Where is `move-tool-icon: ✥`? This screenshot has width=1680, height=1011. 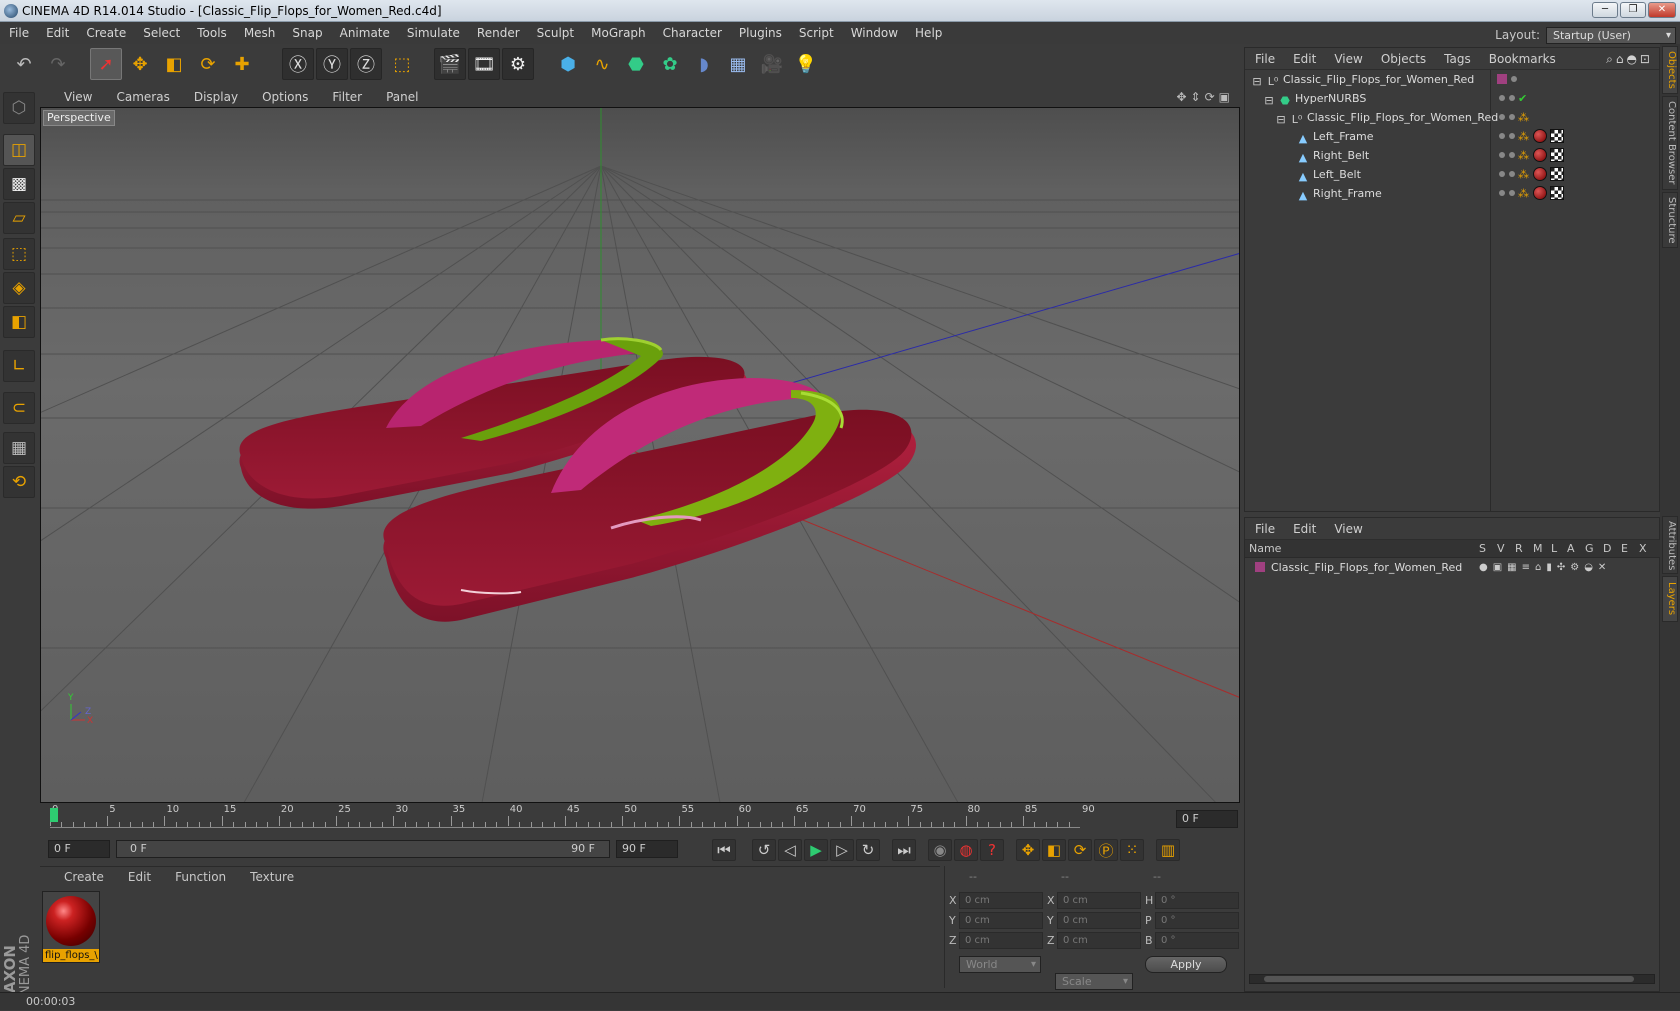 move-tool-icon: ✥ is located at coordinates (140, 64).